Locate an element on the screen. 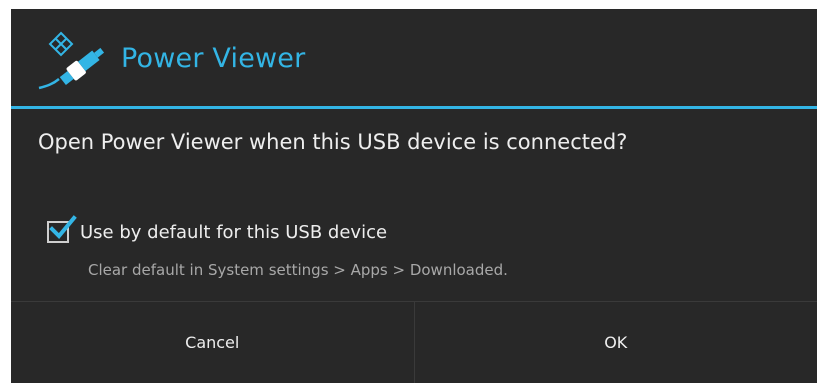  checkmark-icon is located at coordinates (63, 227).